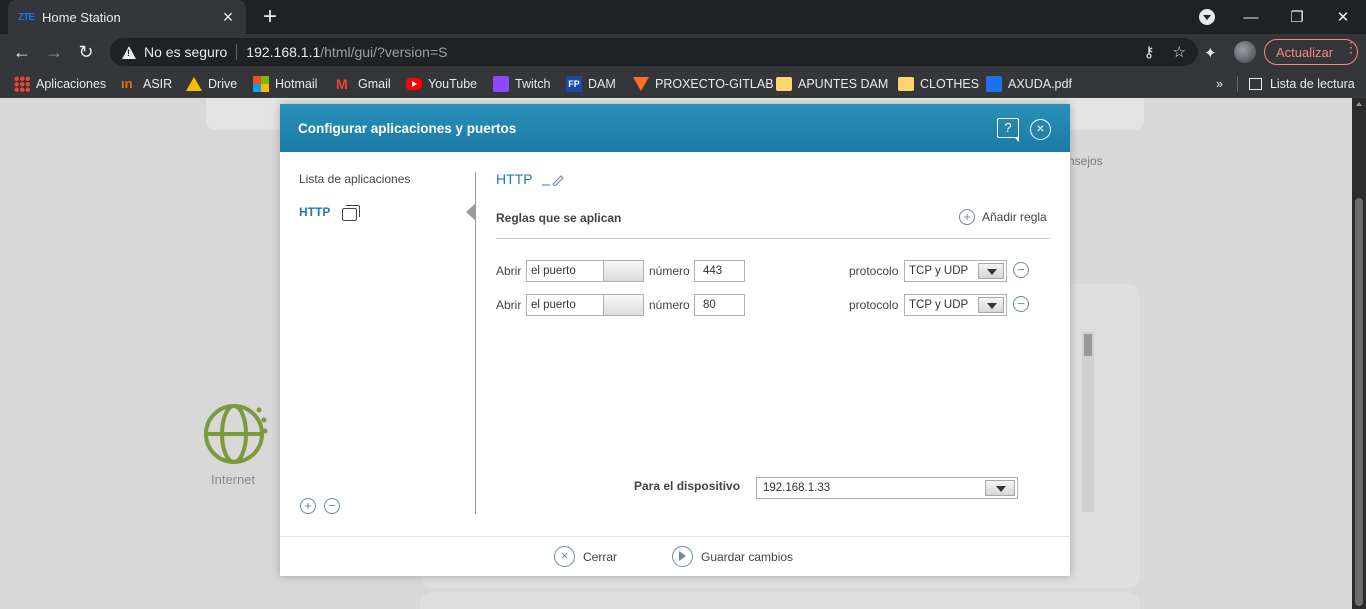  Describe the element at coordinates (332, 506) in the screenshot. I see `remove-application-button: −` at that location.